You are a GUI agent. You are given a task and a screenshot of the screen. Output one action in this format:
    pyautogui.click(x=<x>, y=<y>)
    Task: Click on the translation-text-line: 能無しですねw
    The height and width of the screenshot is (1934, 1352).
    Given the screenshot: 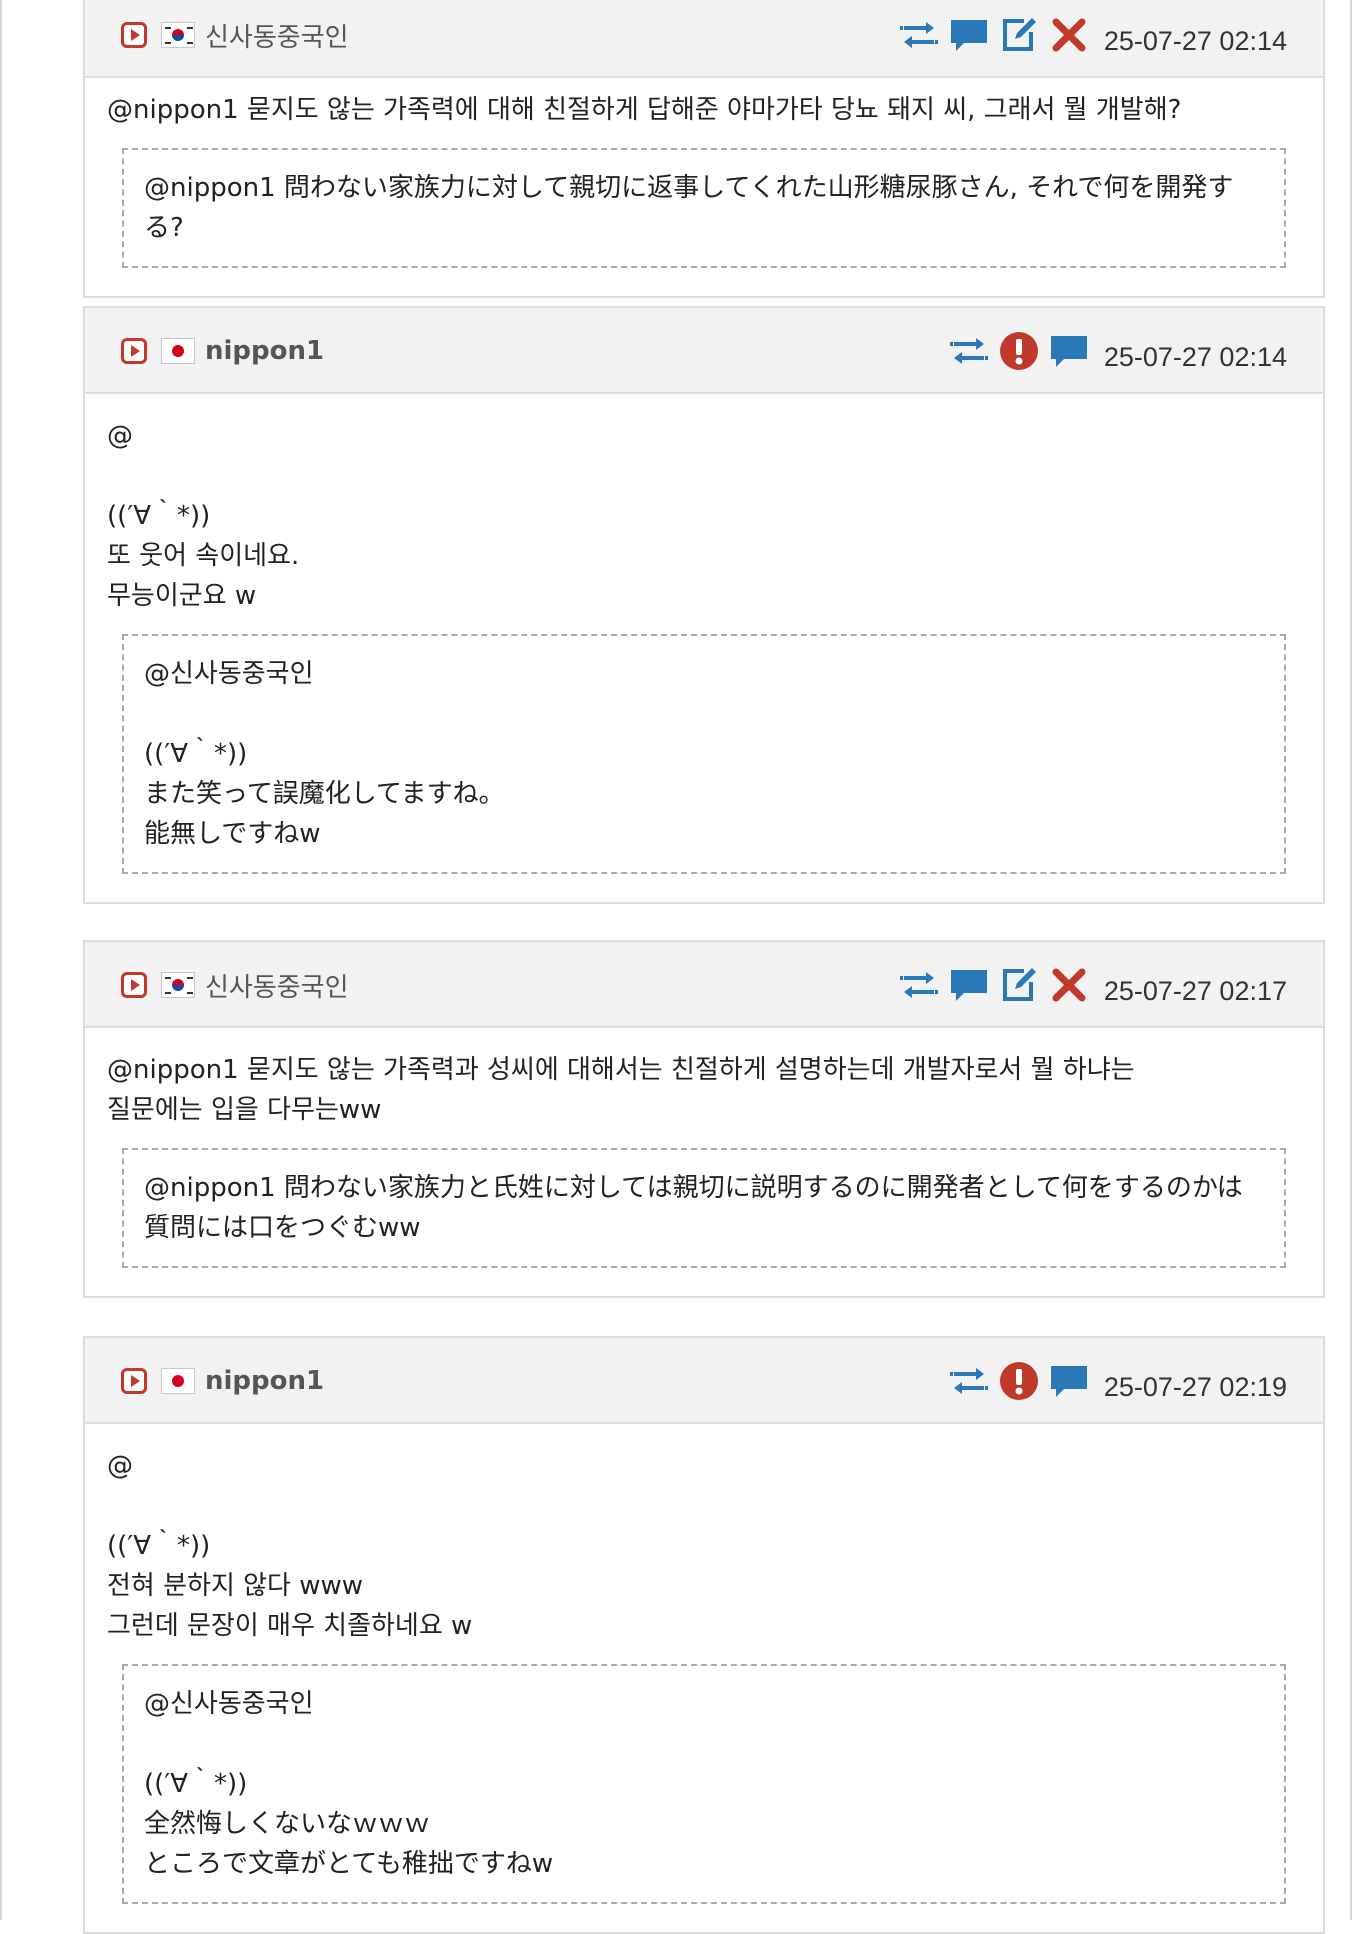 What is the action you would take?
    pyautogui.click(x=232, y=834)
    